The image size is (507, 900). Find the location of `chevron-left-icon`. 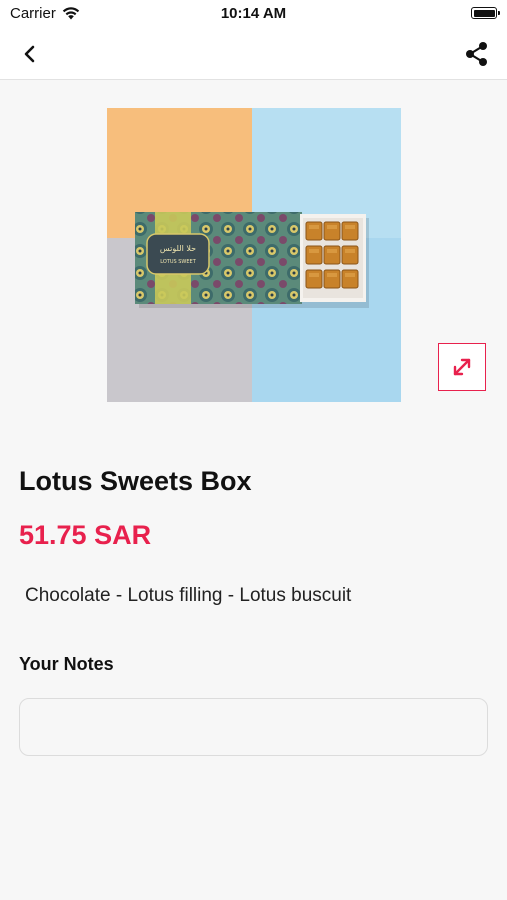

chevron-left-icon is located at coordinates (29, 54).